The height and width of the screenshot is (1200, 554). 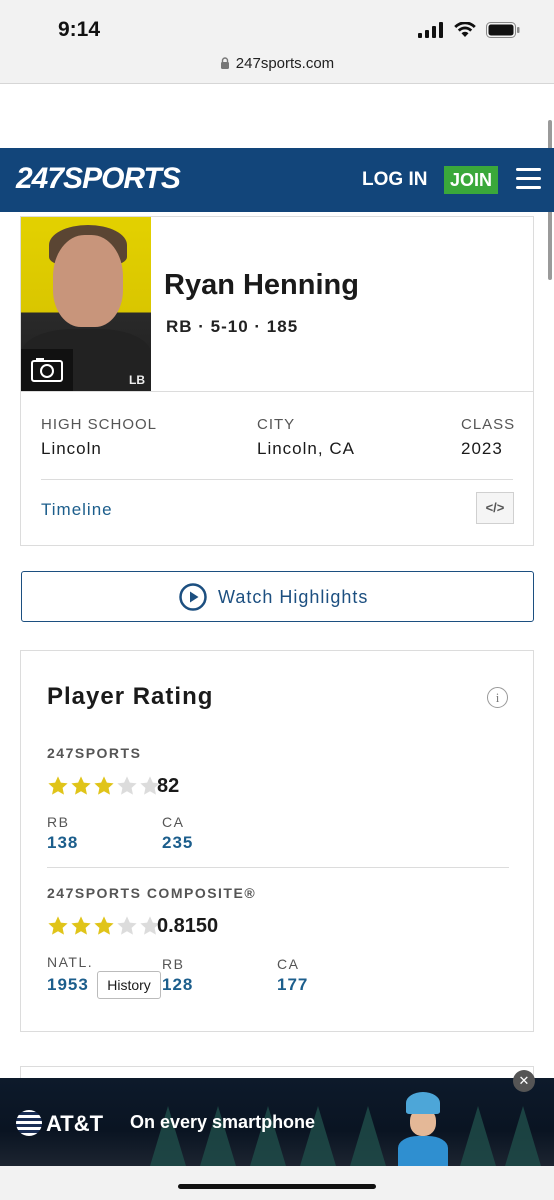 What do you see at coordinates (465, 29) in the screenshot?
I see `wifi-icon` at bounding box center [465, 29].